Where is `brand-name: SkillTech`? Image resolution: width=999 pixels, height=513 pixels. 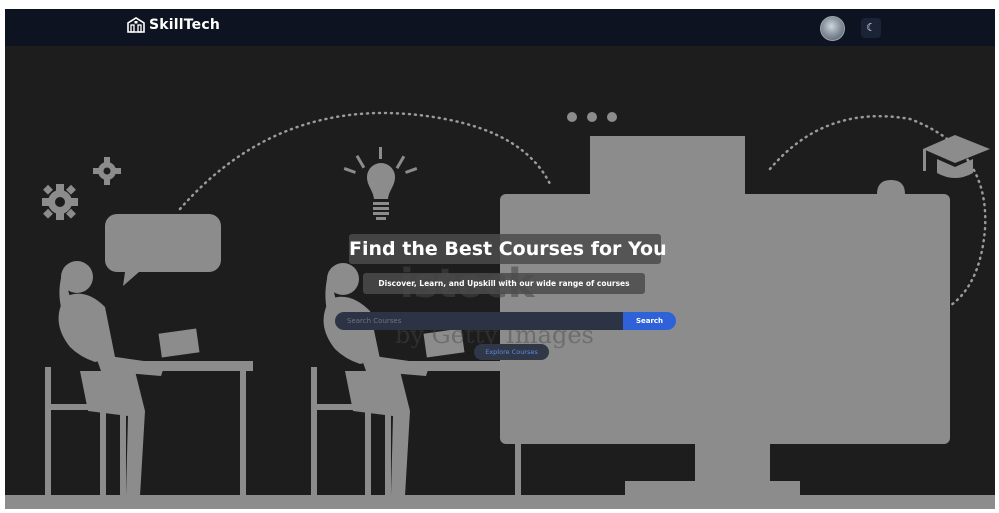
brand-name: SkillTech is located at coordinates (185, 25).